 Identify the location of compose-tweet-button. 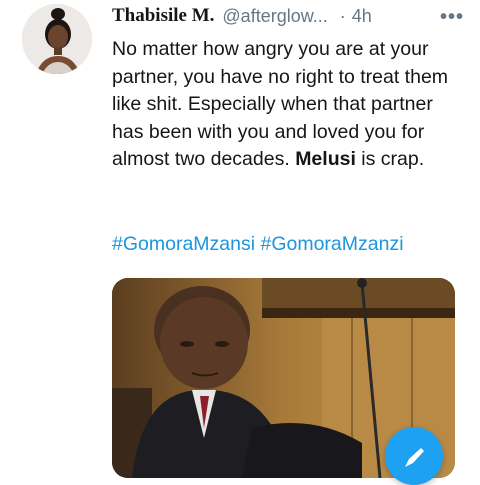
(414, 456).